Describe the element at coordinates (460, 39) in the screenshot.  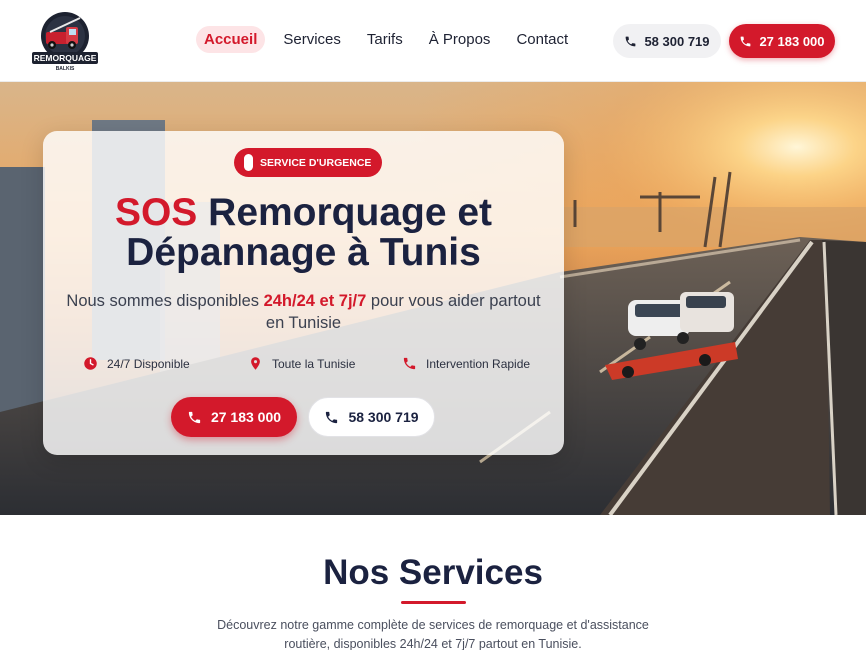
I see `nav-item-a-propos: À Propos` at that location.